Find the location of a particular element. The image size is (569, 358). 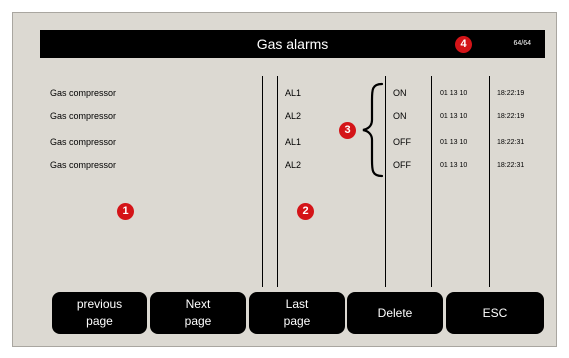

table-row: Gas compressor AL1 ON 01 13 10 18:22:19 is located at coordinates (284, 95).